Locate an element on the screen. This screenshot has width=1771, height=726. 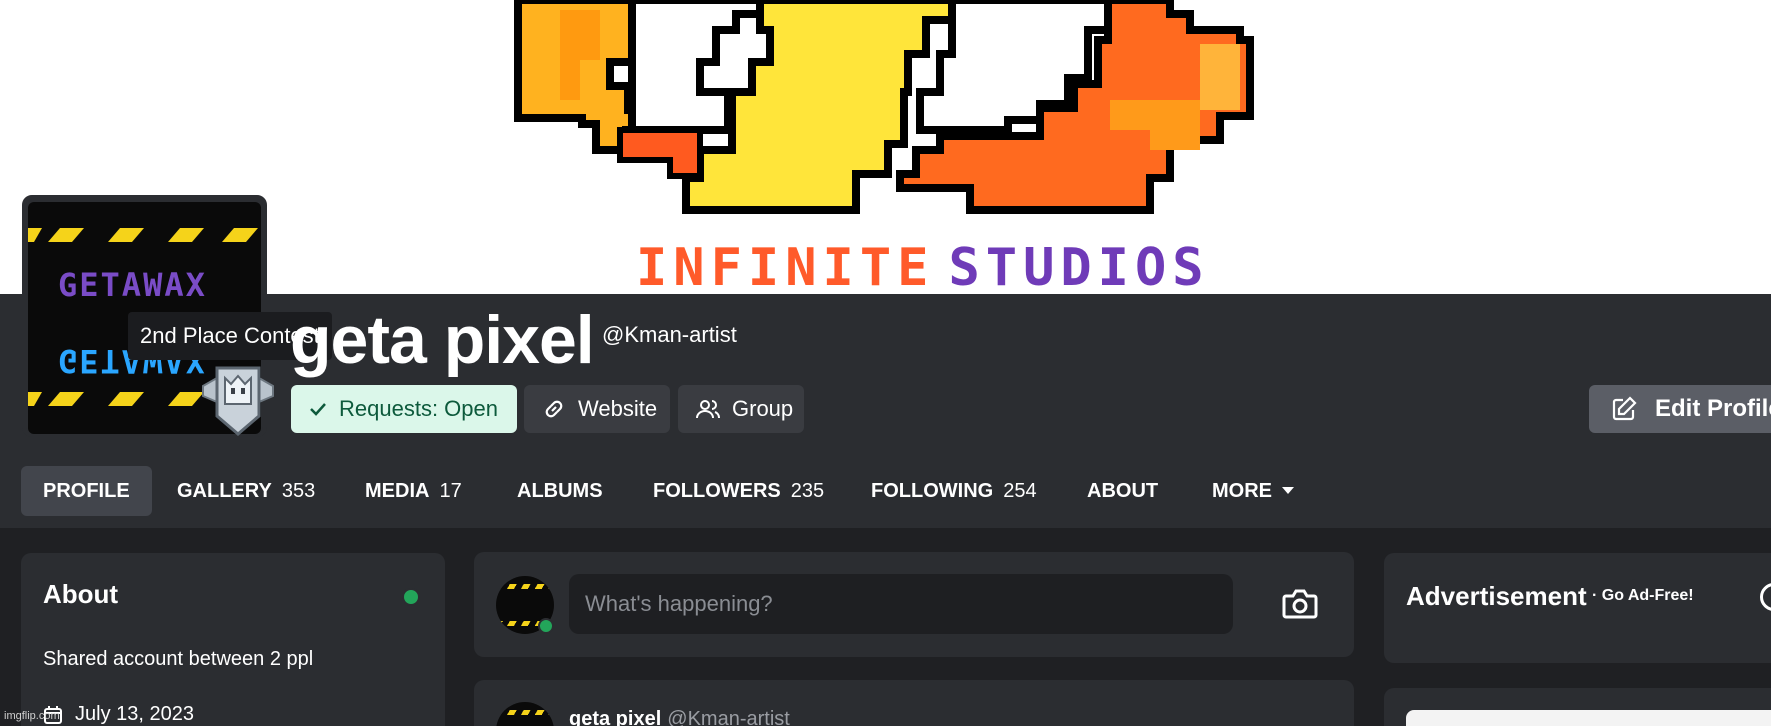
tab-label: FOLLOWERS is located at coordinates (717, 491).